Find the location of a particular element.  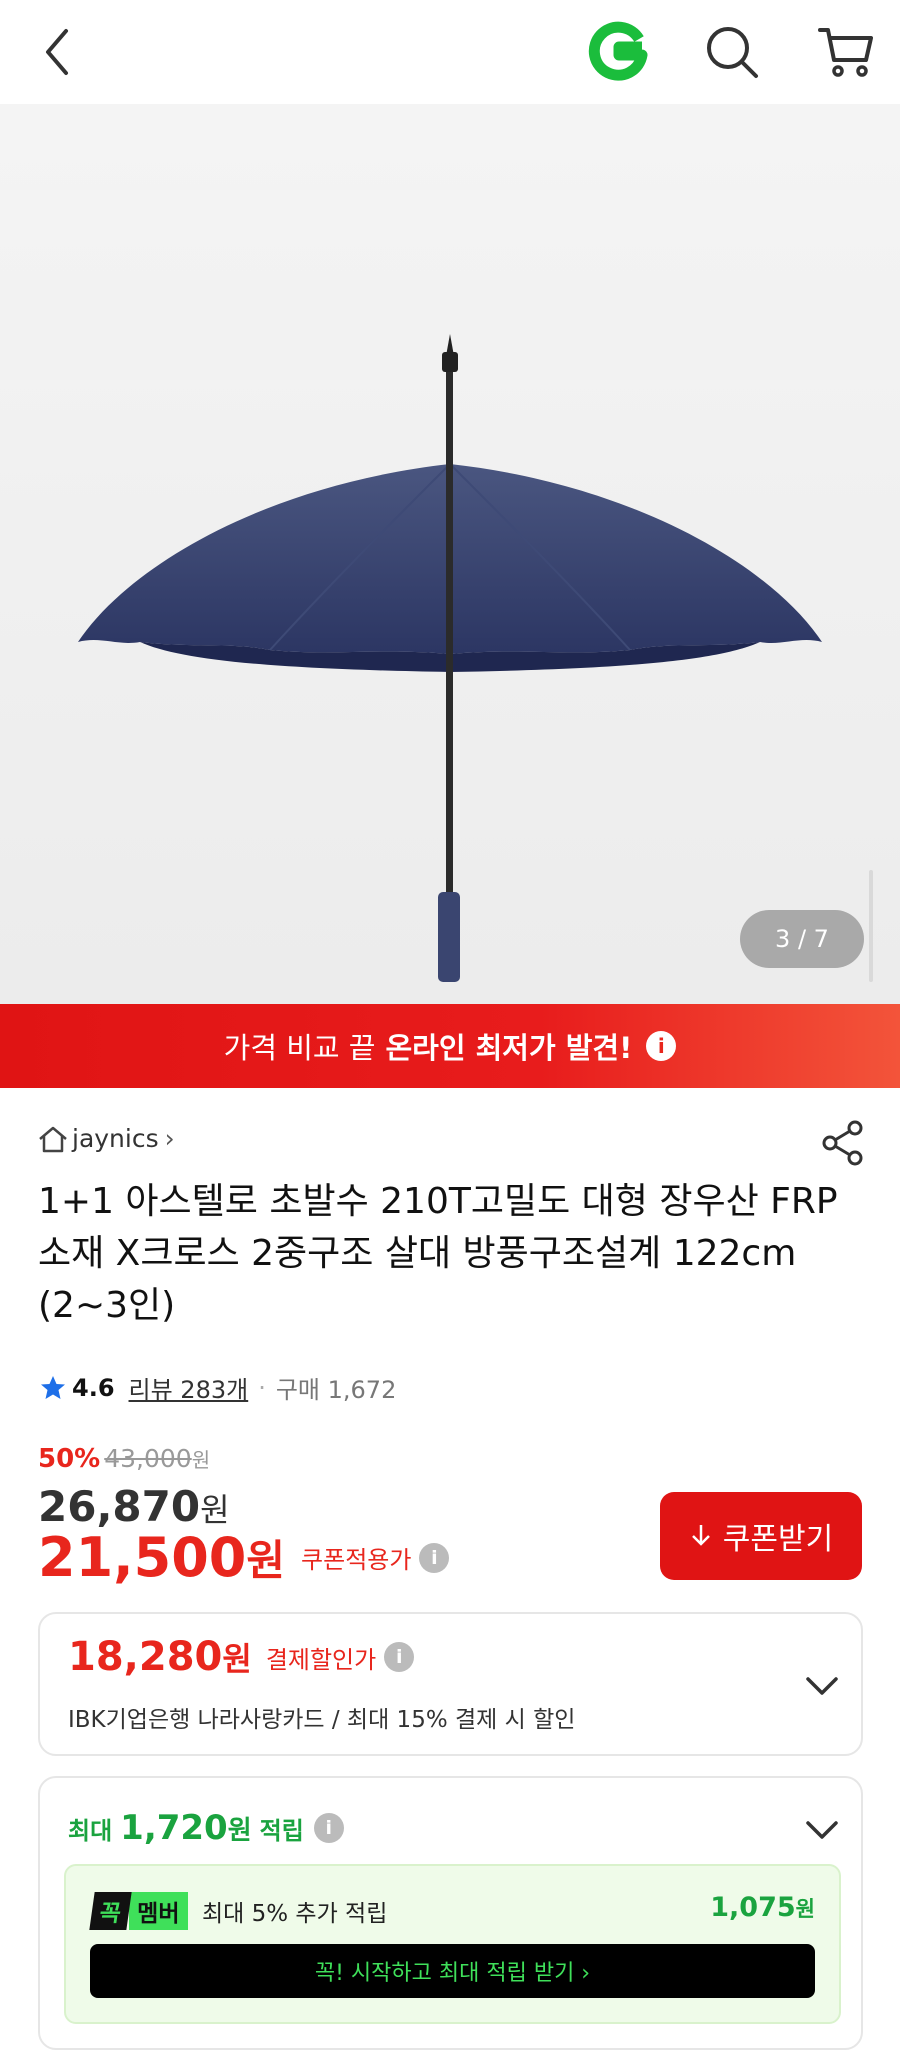

points-suffix: 적립 is located at coordinates (281, 1830).